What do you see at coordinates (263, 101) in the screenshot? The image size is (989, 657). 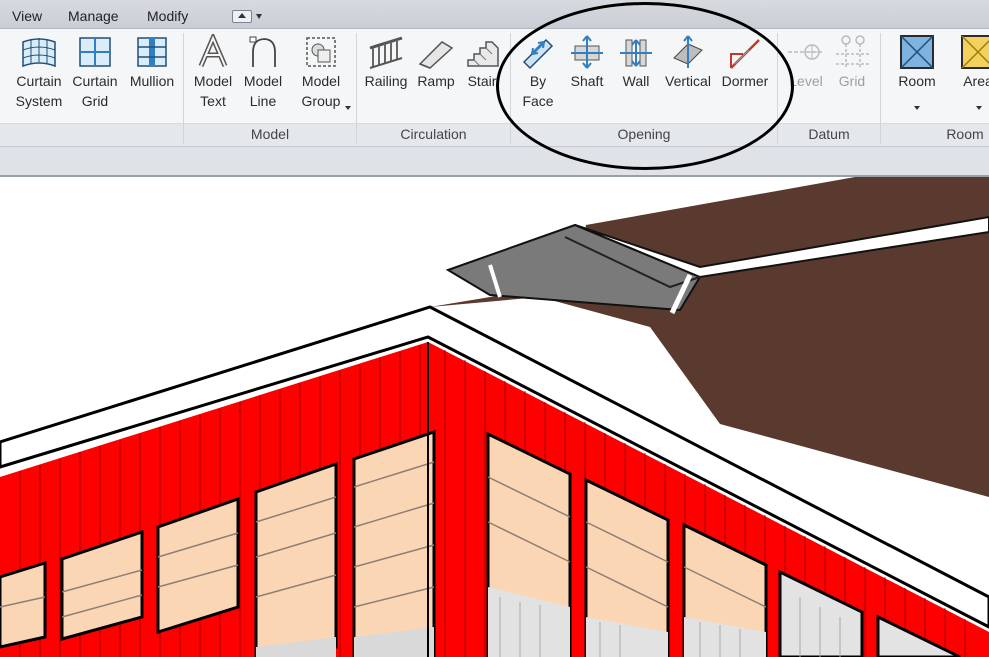 I see `model-line-label-line2: Line` at bounding box center [263, 101].